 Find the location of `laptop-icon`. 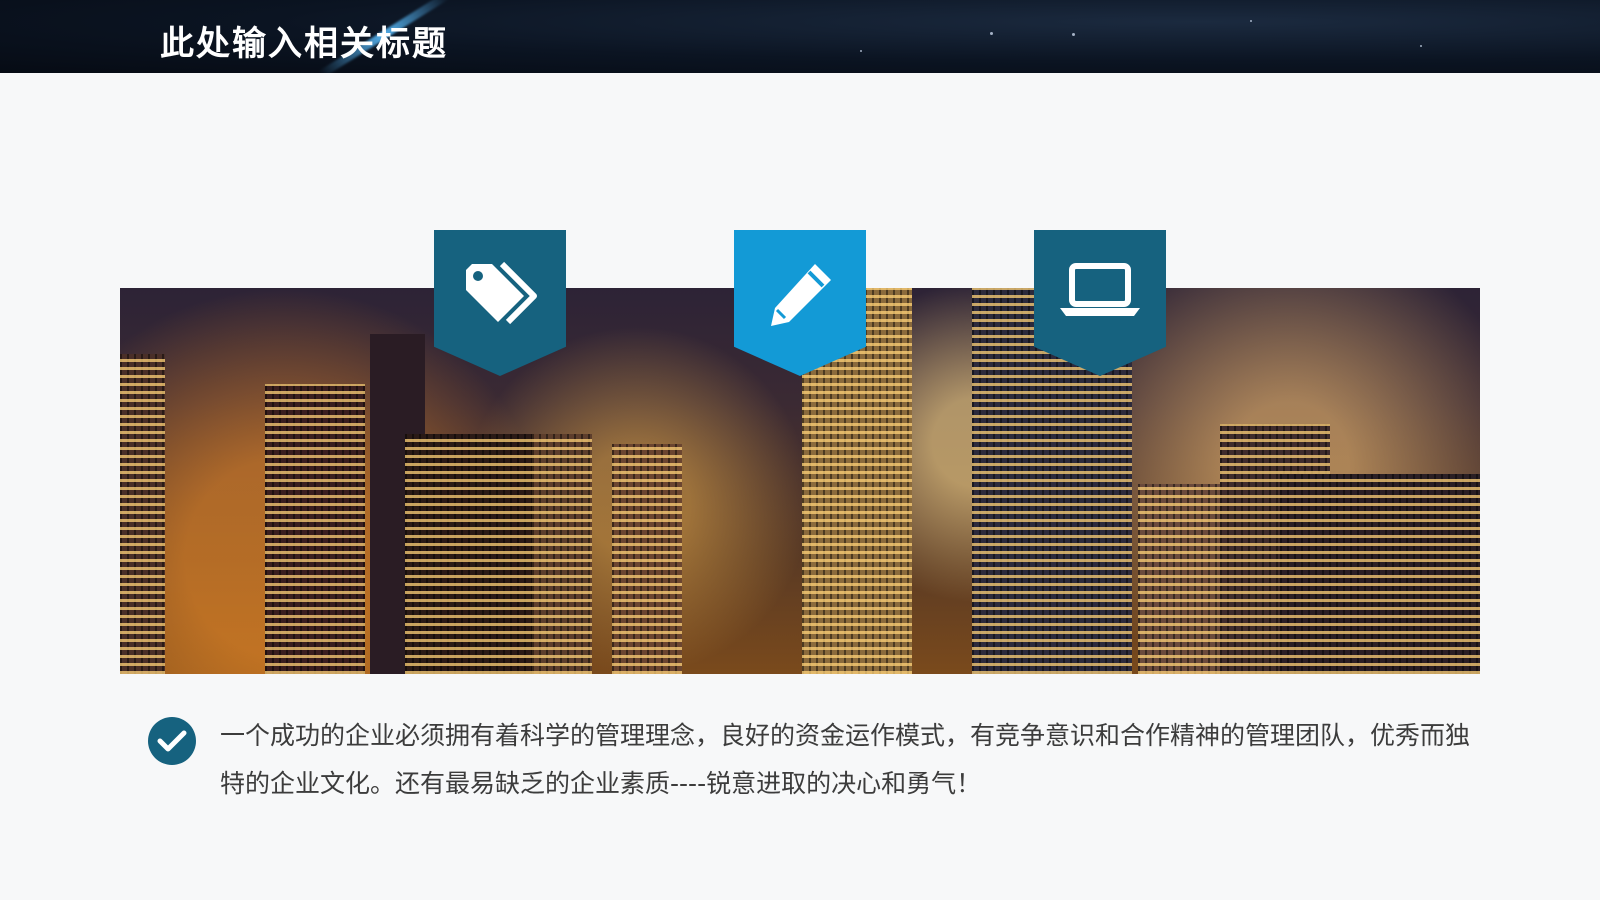

laptop-icon is located at coordinates (1100, 289).